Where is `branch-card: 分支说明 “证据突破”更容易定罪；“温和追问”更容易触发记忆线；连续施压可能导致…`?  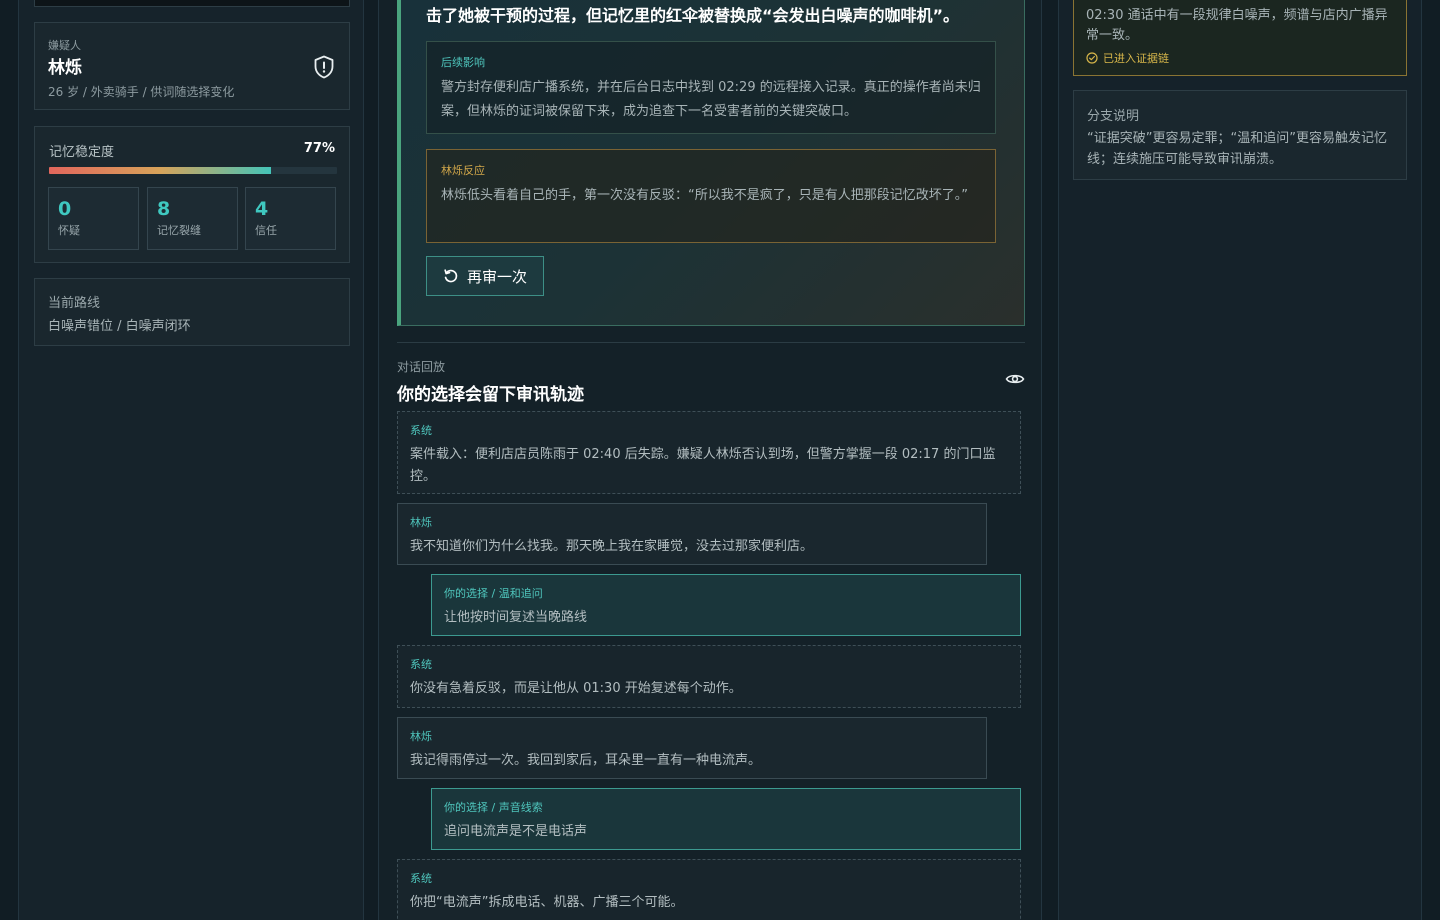 branch-card: 分支说明 “证据突破”更容易定罪；“温和追问”更容易触发记忆线；连续施压可能导致… is located at coordinates (1240, 135).